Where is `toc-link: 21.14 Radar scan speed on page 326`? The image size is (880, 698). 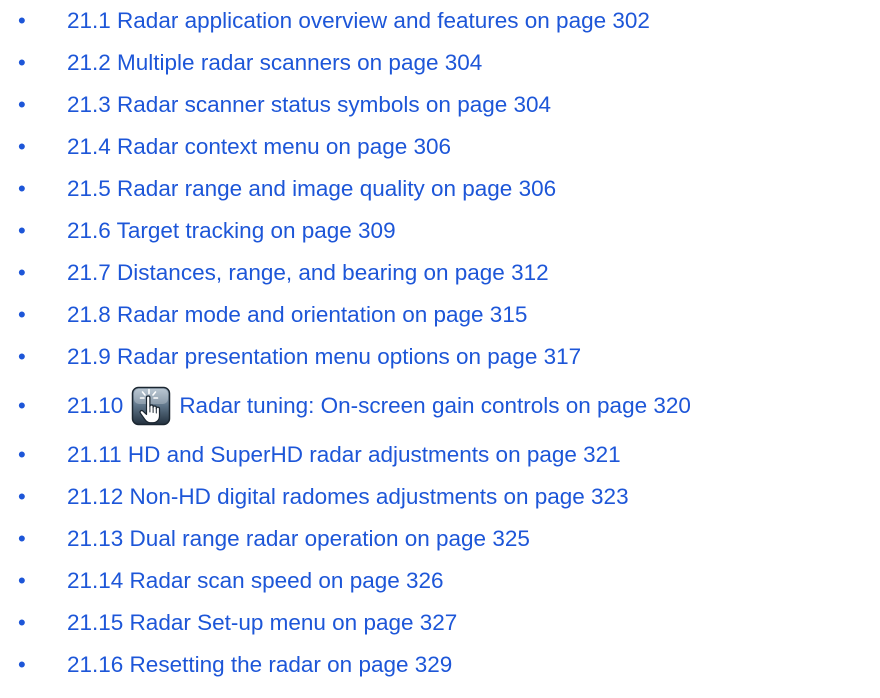
toc-link: 21.14 Radar scan speed on page 326 is located at coordinates (255, 581).